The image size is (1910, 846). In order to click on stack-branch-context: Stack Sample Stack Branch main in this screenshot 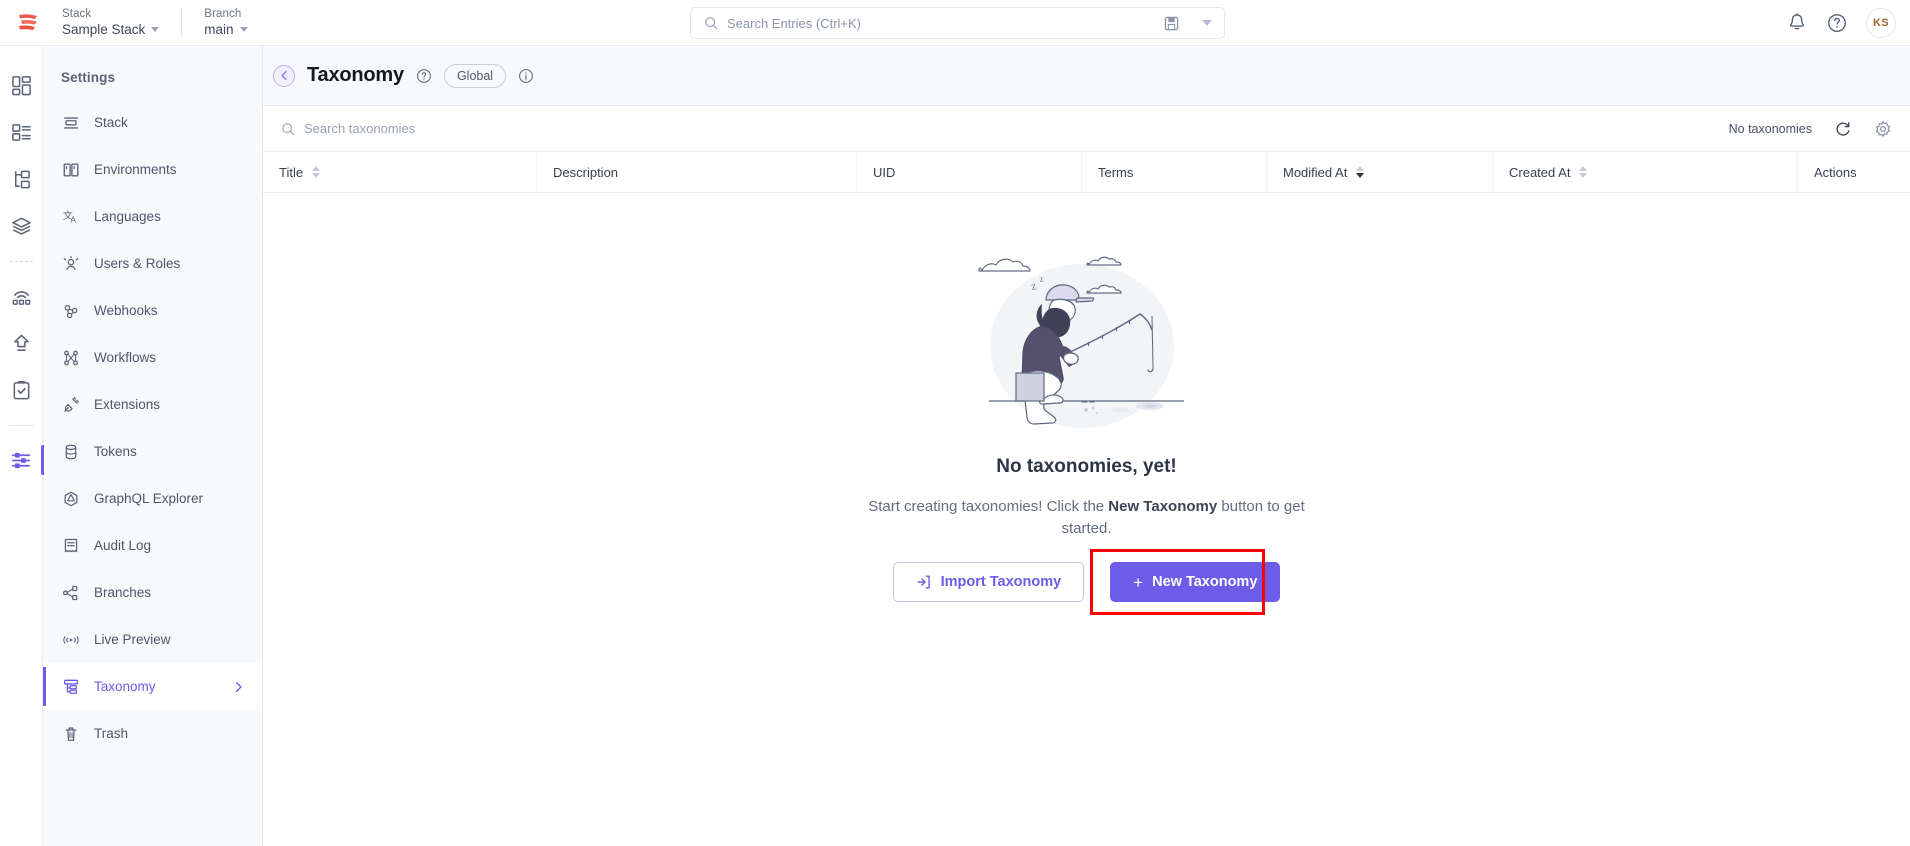, I will do `click(163, 23)`.